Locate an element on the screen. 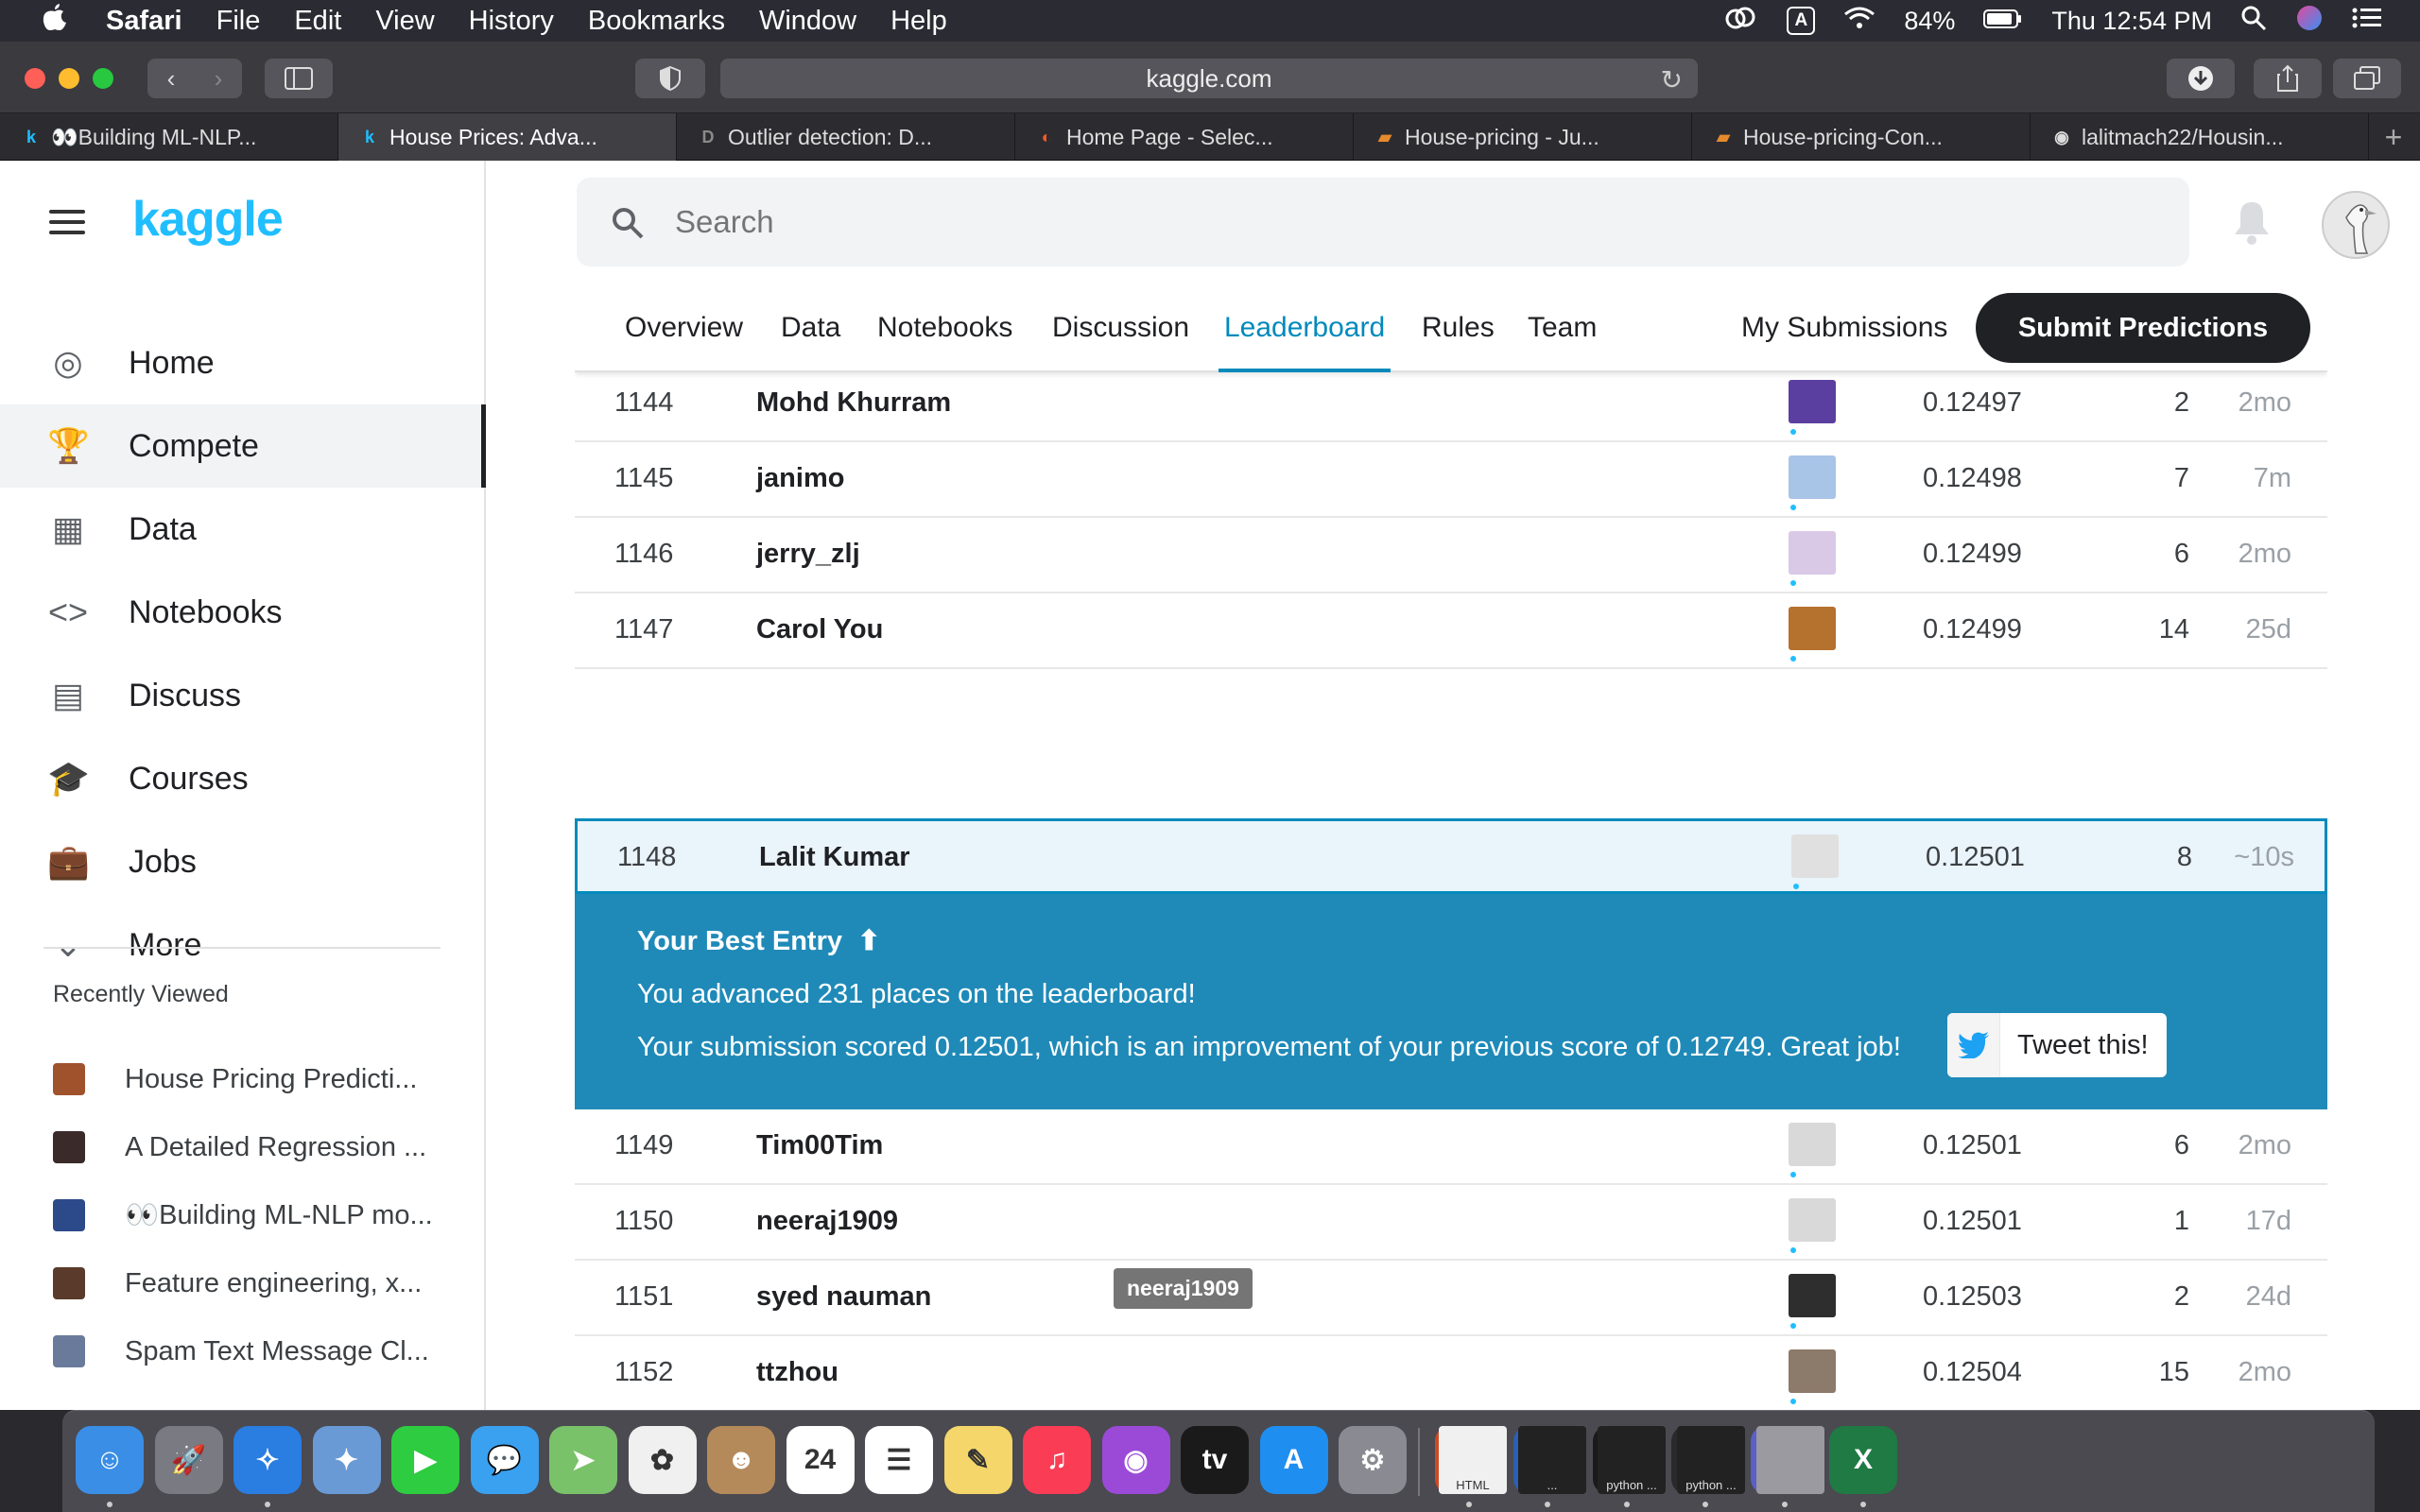 The image size is (2420, 1512). row-team-name: syed nauman is located at coordinates (843, 1297).